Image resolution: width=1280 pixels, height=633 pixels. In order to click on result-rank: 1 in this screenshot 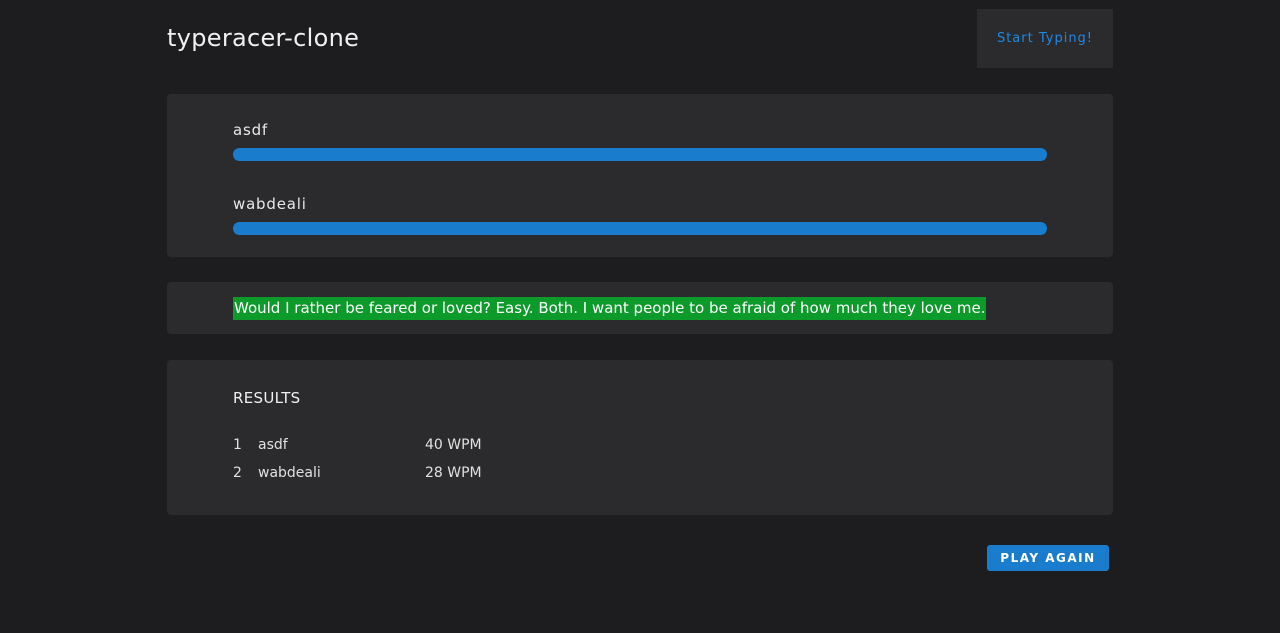, I will do `click(237, 445)`.